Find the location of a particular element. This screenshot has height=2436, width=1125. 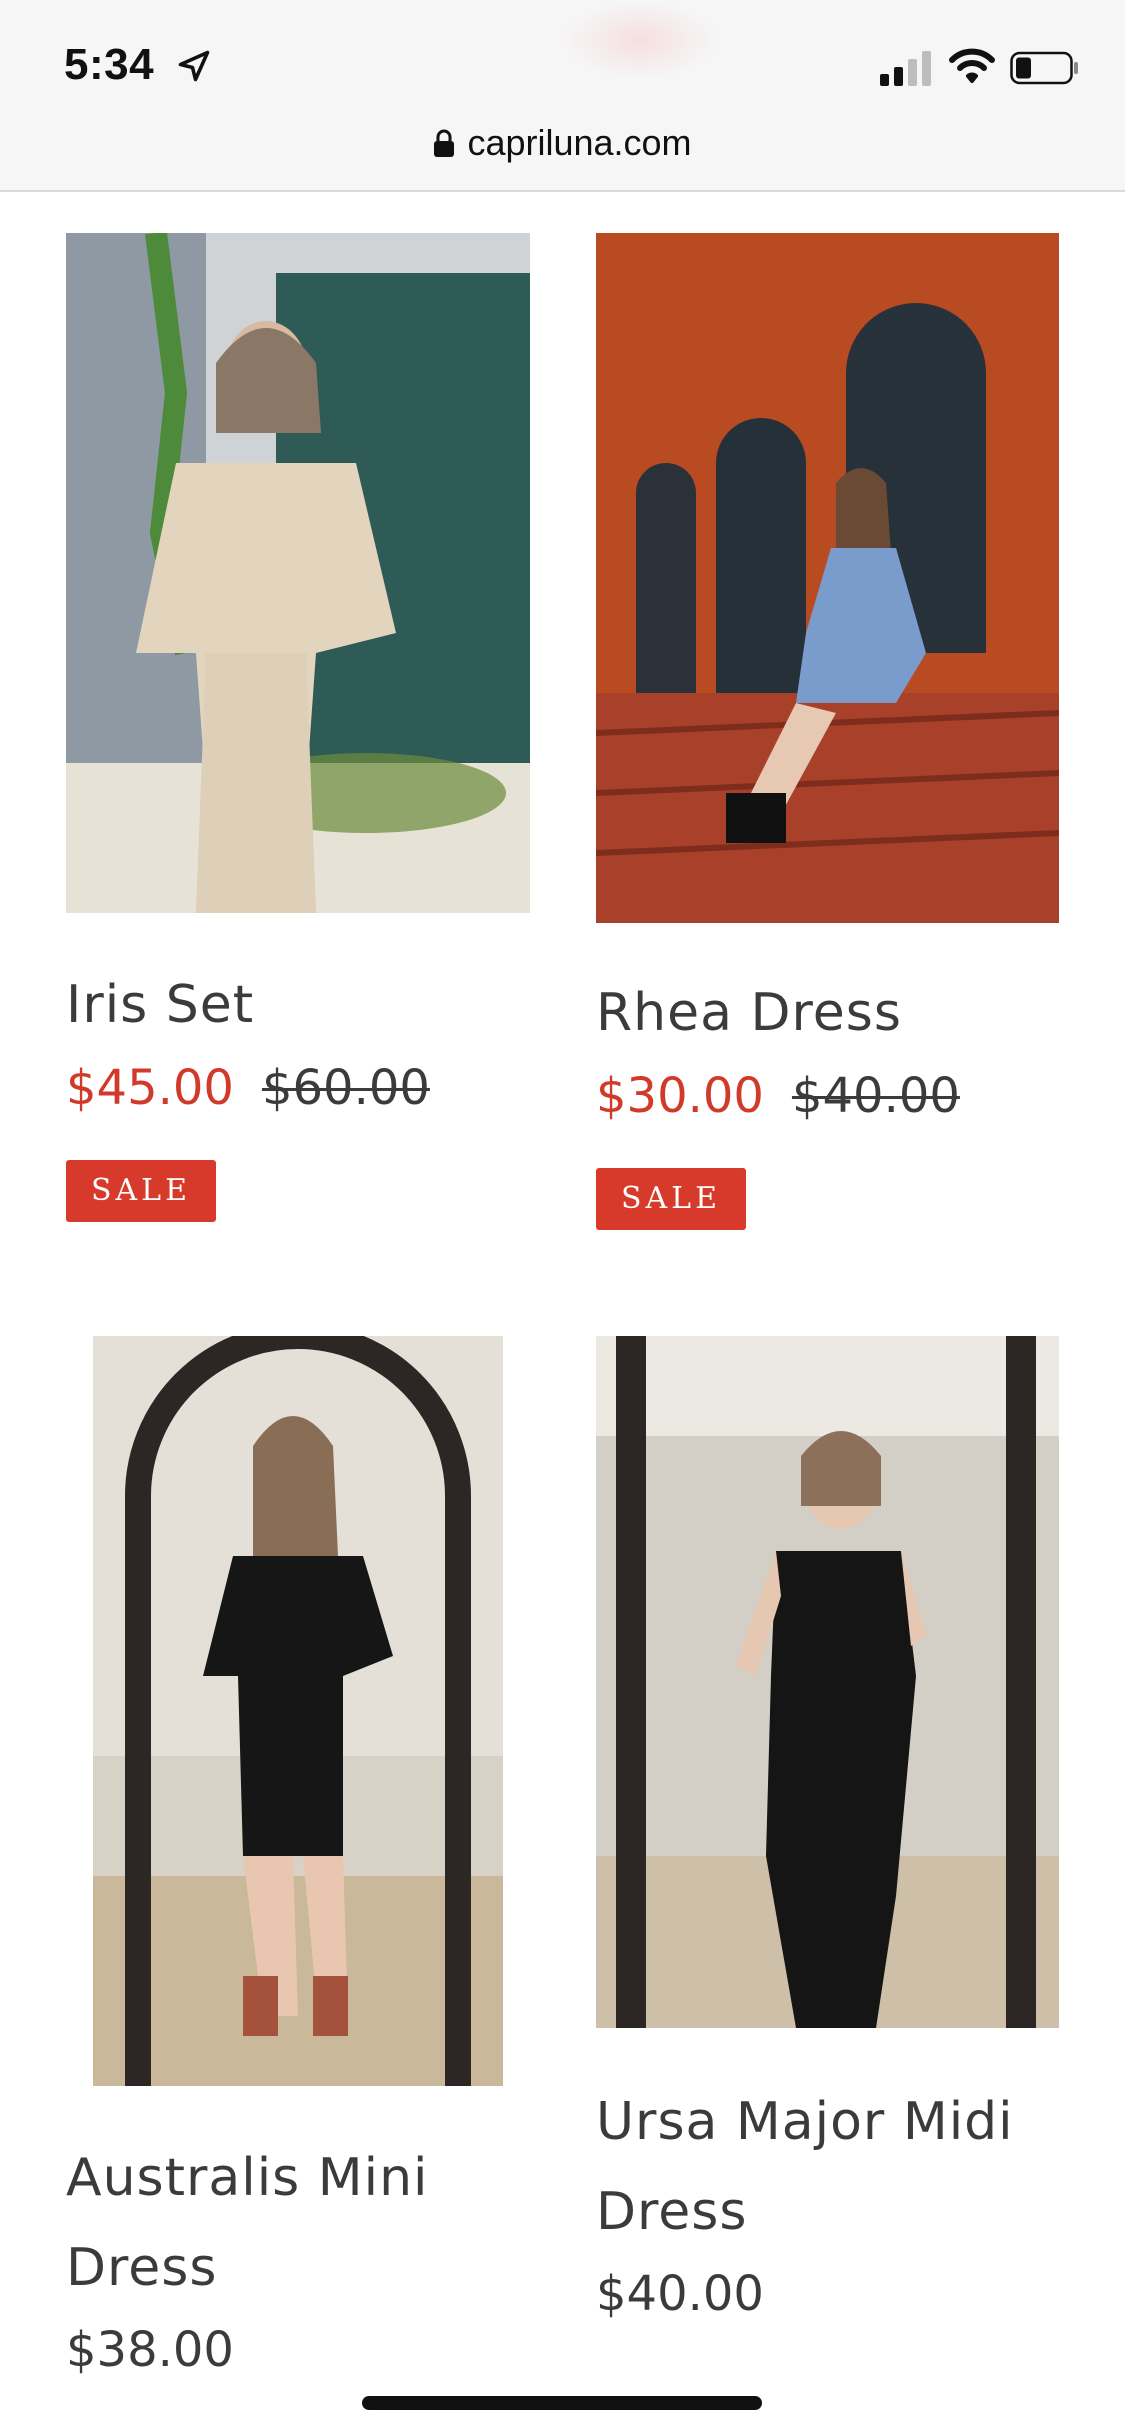

url-text: capriluna.com is located at coordinates (579, 142).